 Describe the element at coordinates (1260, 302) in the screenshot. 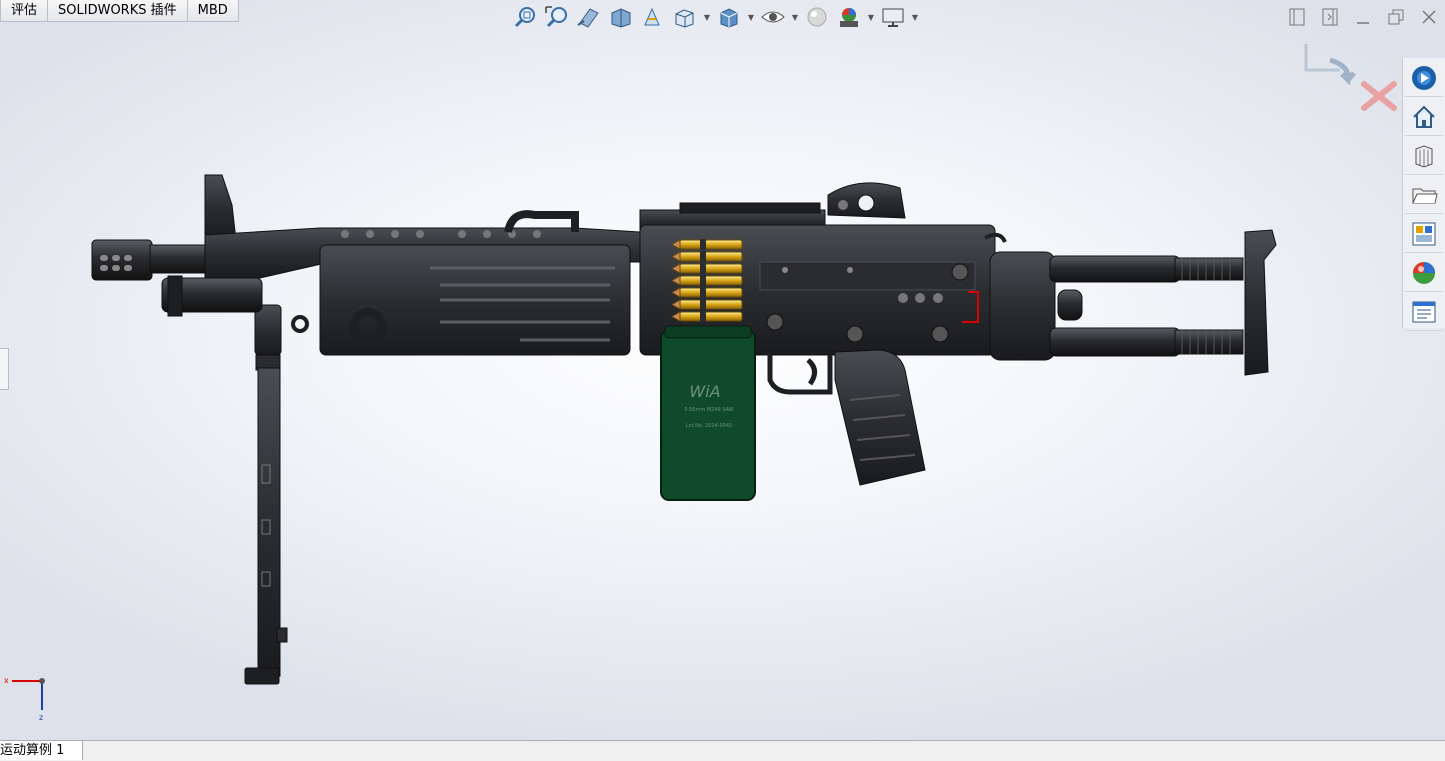

I see `buttstock-plate` at that location.